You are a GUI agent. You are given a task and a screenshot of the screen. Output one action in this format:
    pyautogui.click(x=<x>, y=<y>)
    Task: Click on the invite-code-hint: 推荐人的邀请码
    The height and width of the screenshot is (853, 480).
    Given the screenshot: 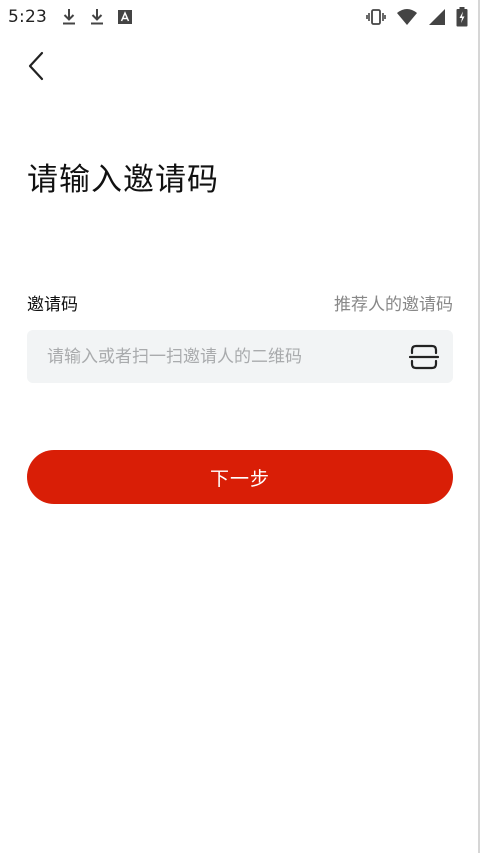 What is the action you would take?
    pyautogui.click(x=393, y=305)
    